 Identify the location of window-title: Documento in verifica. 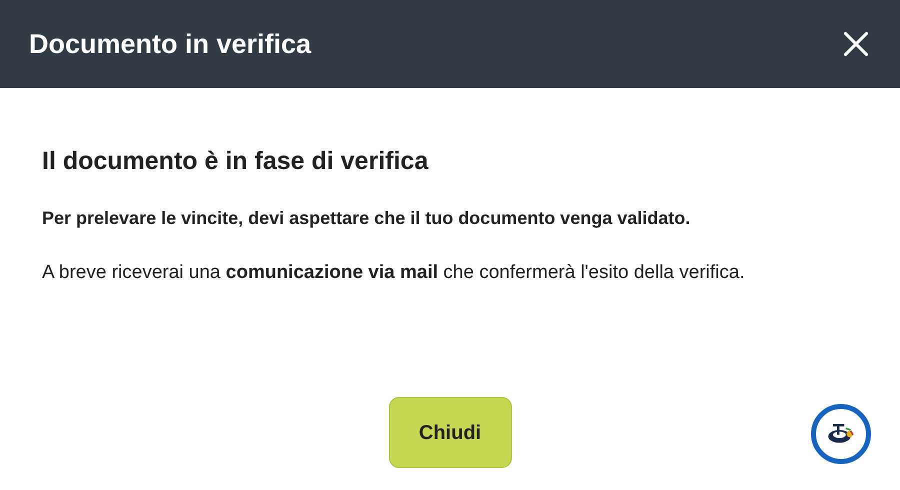
(170, 44).